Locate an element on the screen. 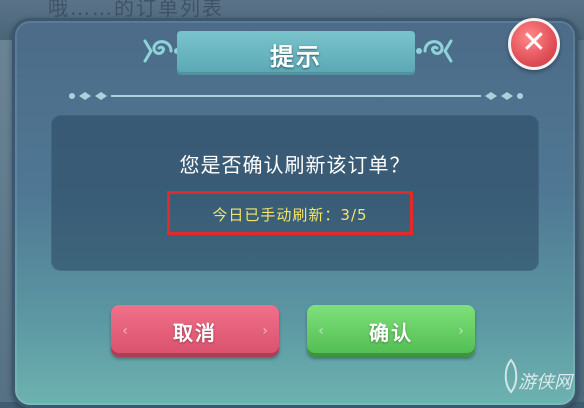  confirm-button: ‹ 确认 › is located at coordinates (391, 331).